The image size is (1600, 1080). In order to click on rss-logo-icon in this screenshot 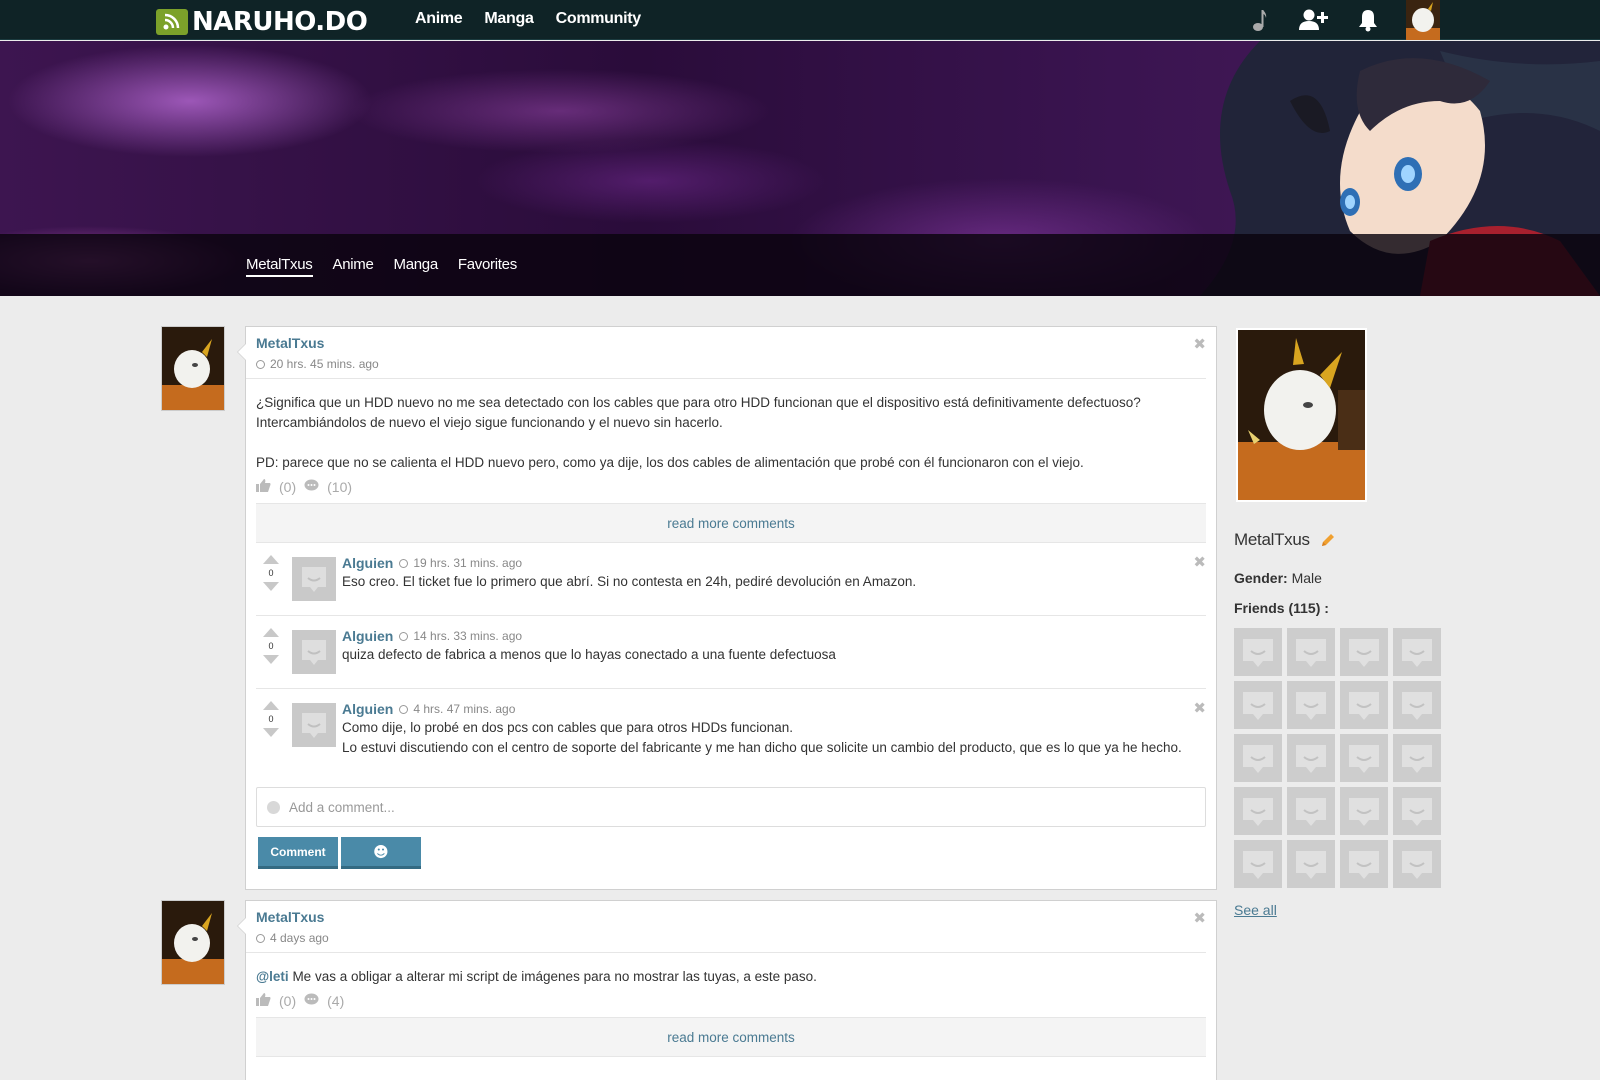, I will do `click(172, 22)`.